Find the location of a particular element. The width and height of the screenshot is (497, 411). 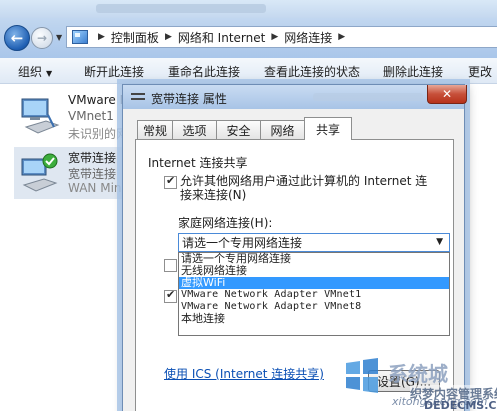

address-field: ▶ 控制面板 ▶ 网络和 Internet ▶ 网络连接 ▶ is located at coordinates (281, 37).